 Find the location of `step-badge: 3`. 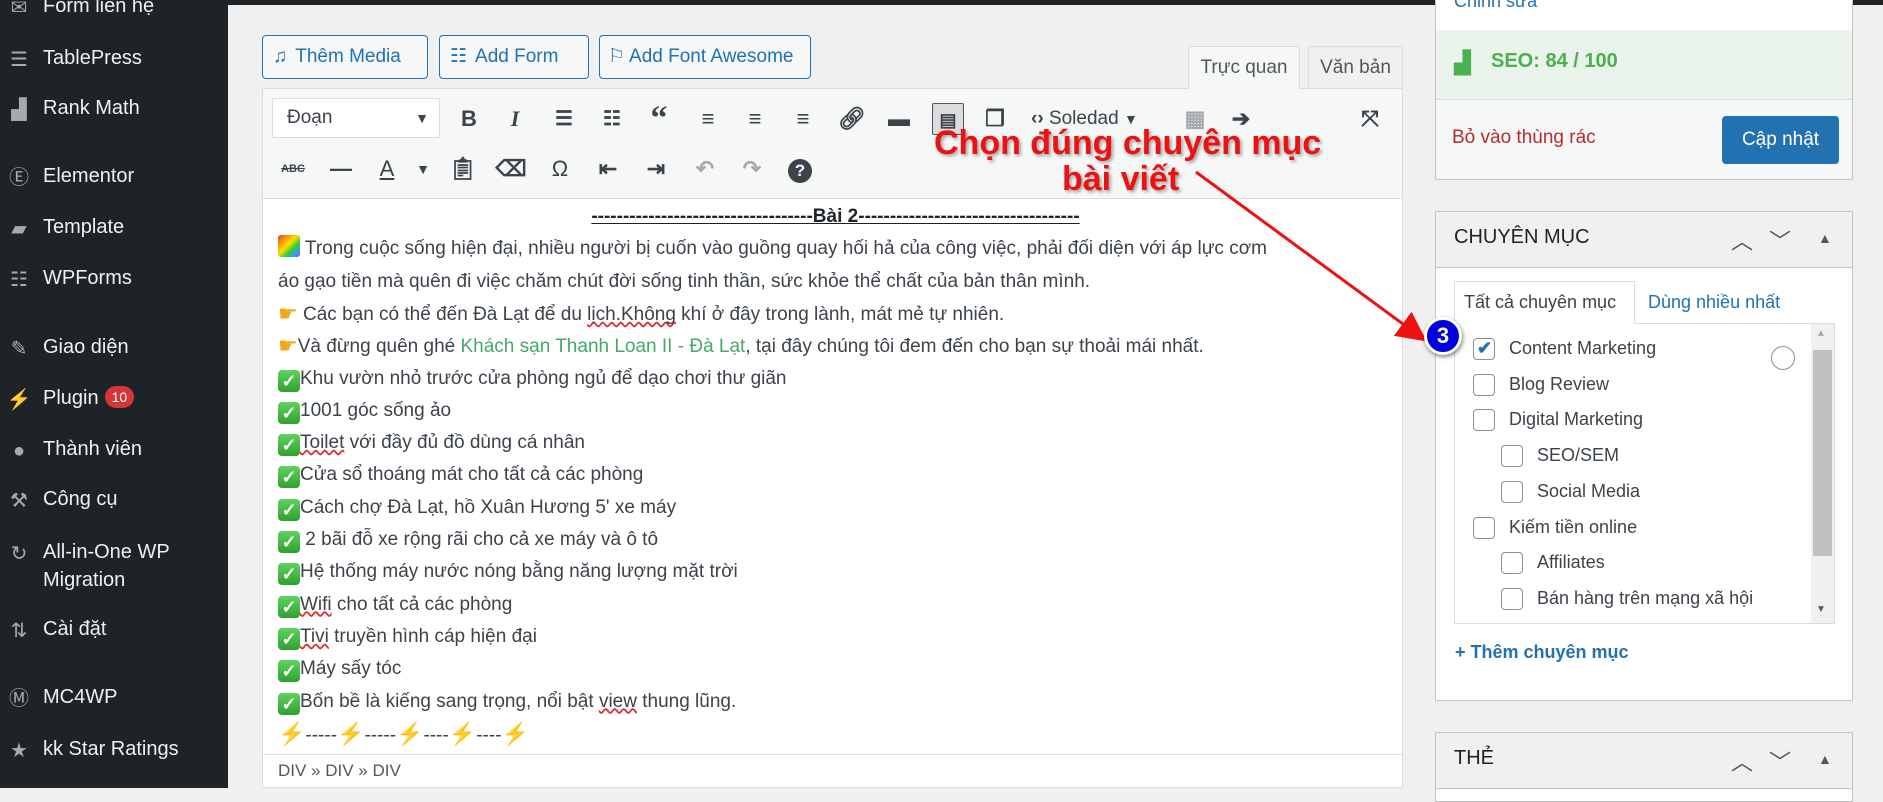

step-badge: 3 is located at coordinates (1443, 336).